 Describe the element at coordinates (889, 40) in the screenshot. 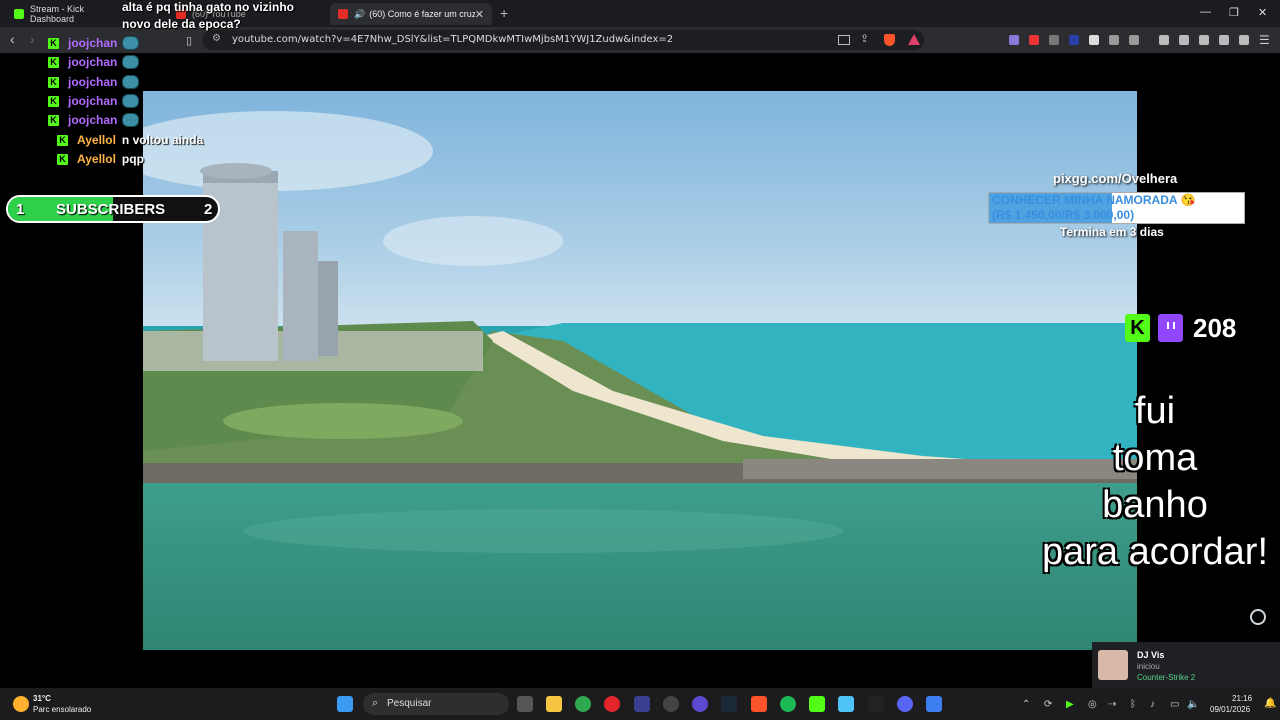

I see `brave-shield-icon` at that location.